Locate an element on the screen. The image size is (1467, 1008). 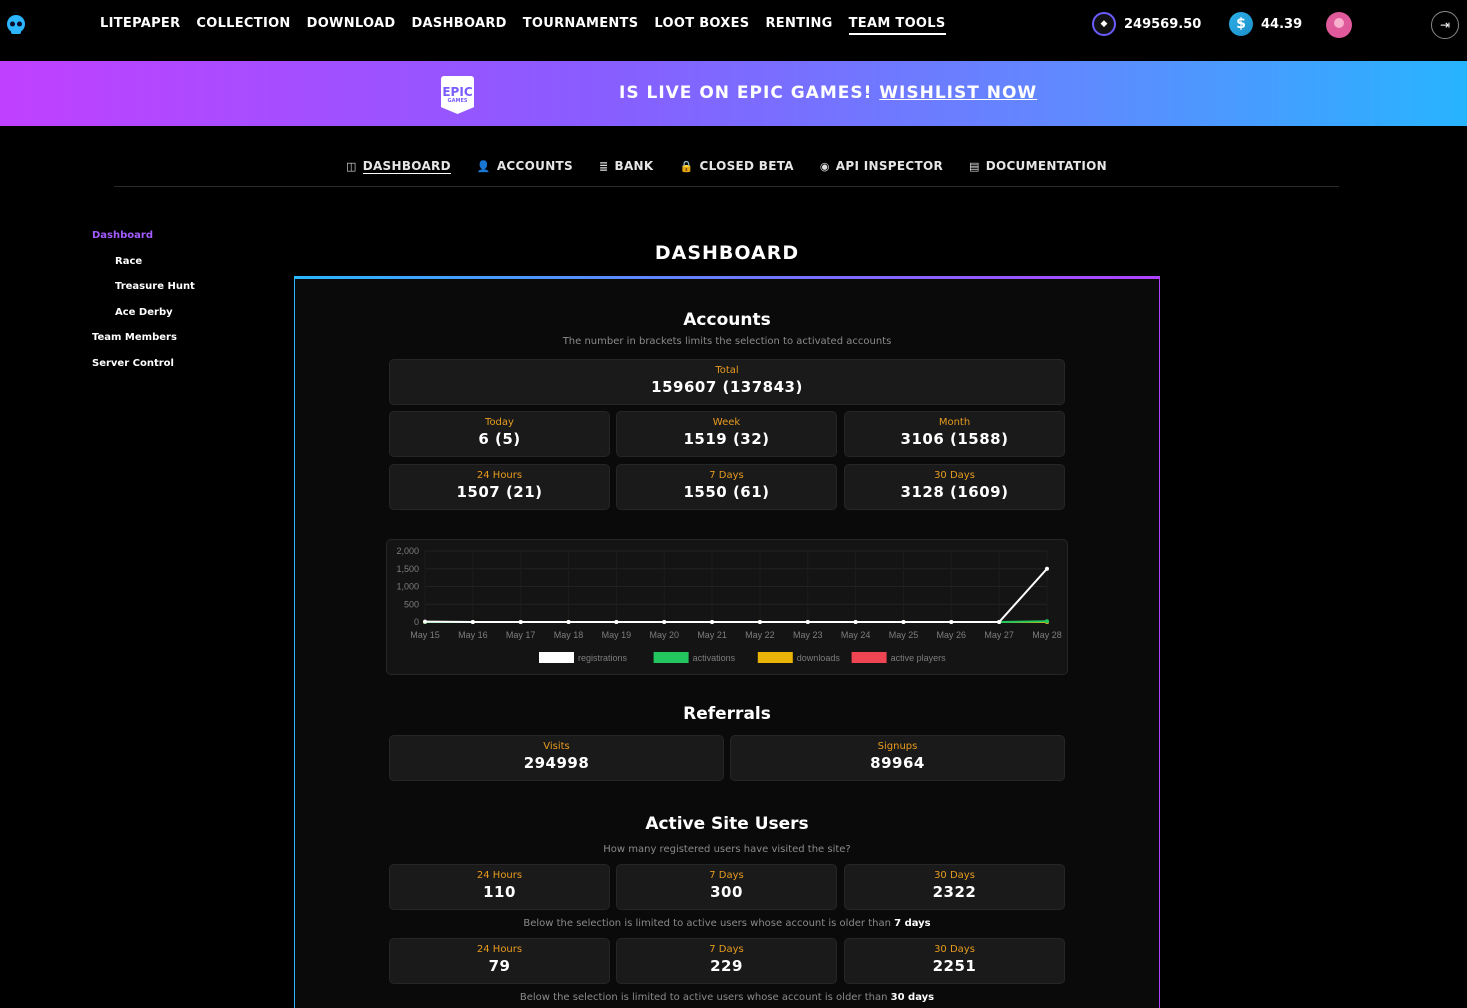
series-line-registrations is located at coordinates (736, 595).